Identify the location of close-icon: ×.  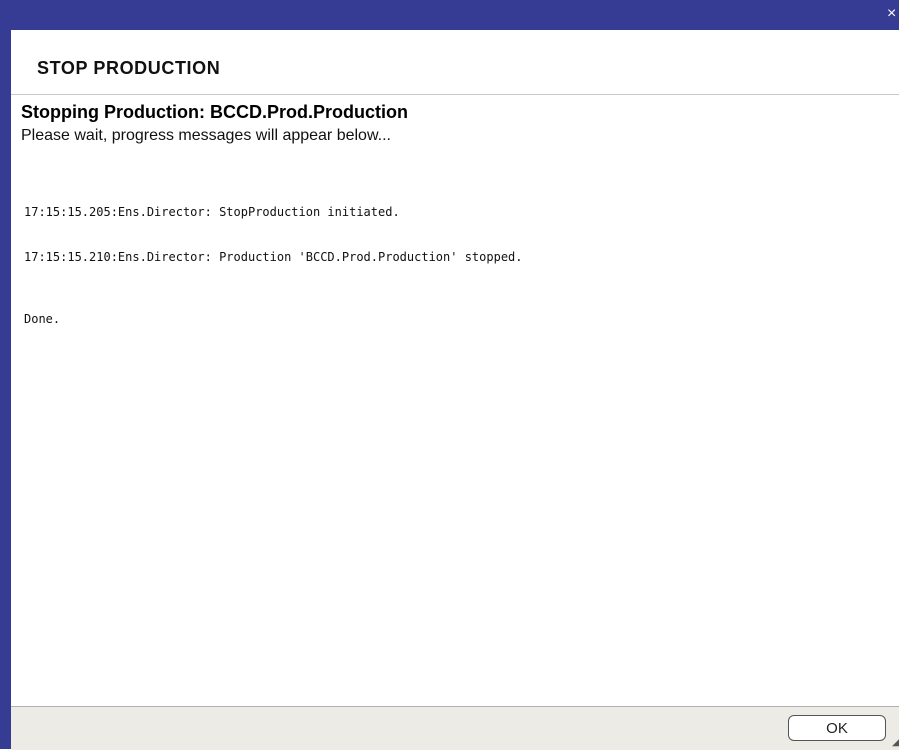
(893, 14).